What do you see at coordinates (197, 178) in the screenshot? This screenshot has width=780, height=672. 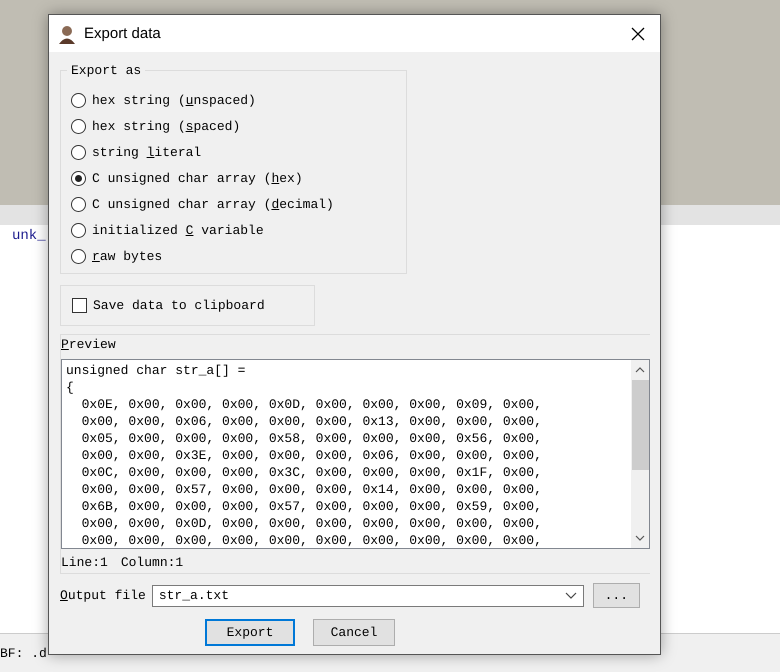 I see `radio-label: C unsigned char array (hex)` at bounding box center [197, 178].